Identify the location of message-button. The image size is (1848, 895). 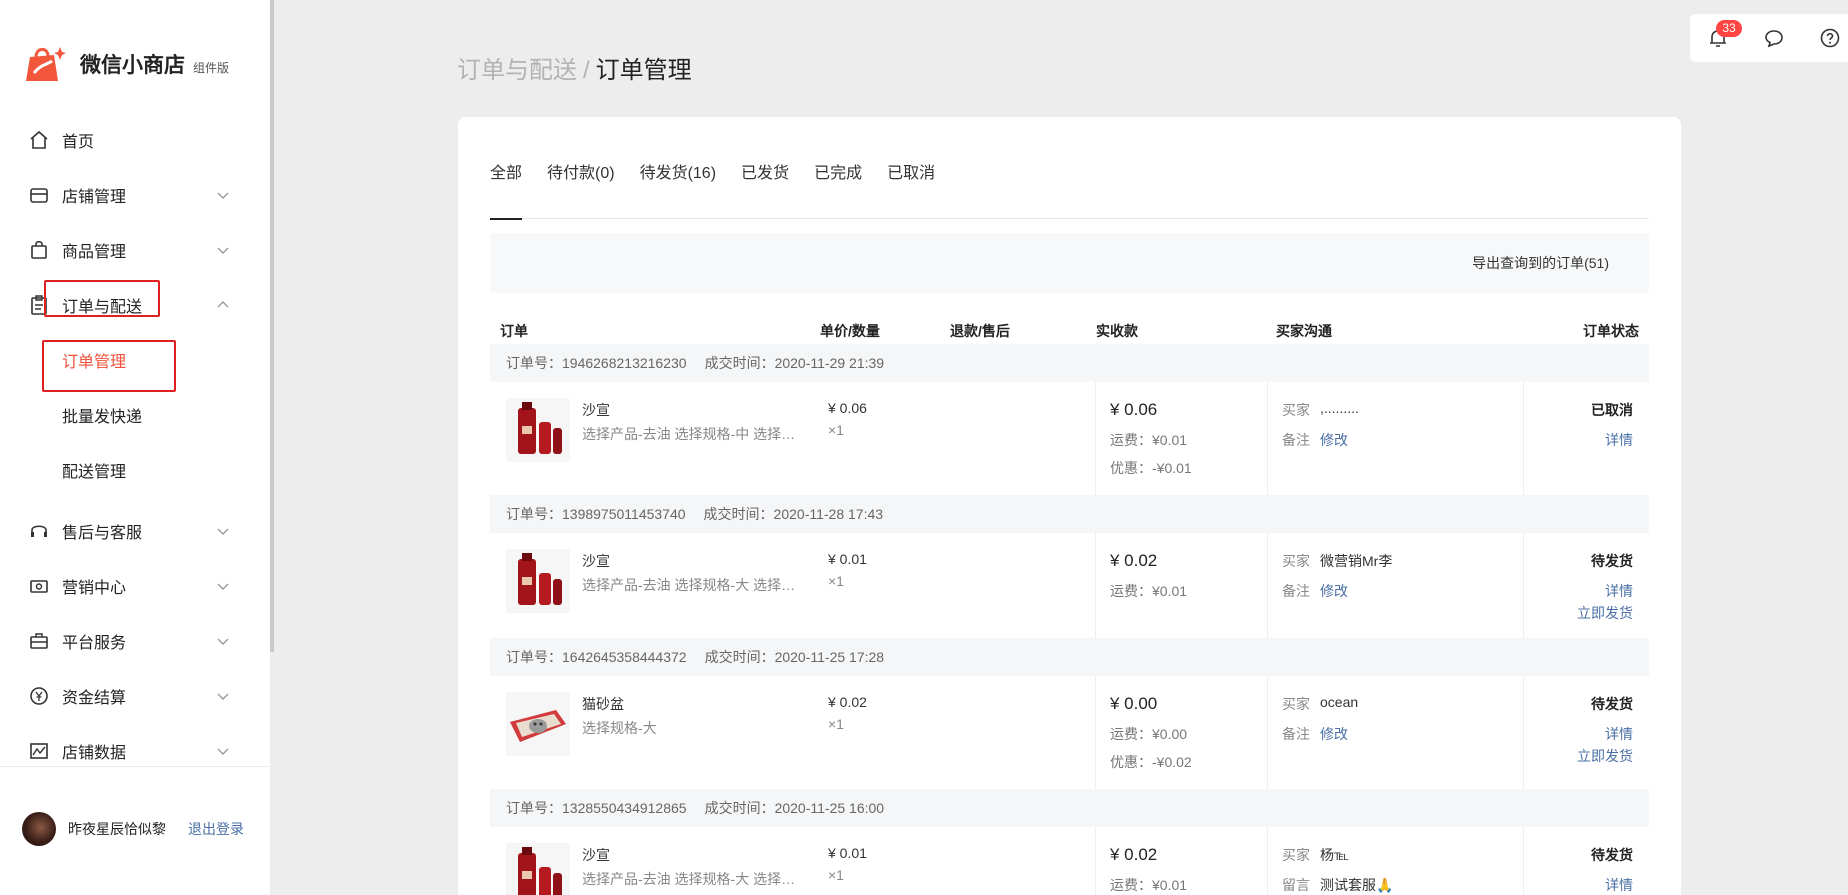
(1774, 38).